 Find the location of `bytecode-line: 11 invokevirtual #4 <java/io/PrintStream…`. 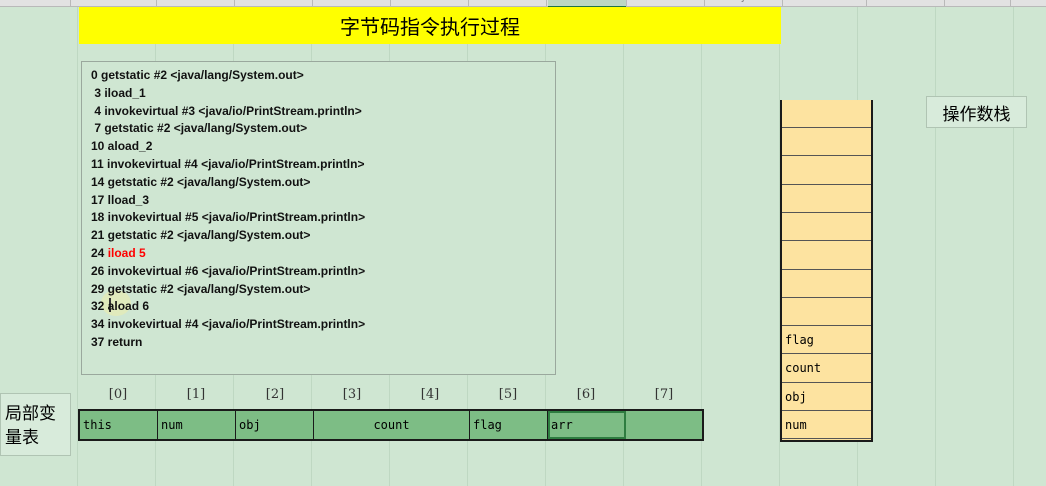

bytecode-line: 11 invokevirtual #4 <java/io/PrintStream… is located at coordinates (228, 164).